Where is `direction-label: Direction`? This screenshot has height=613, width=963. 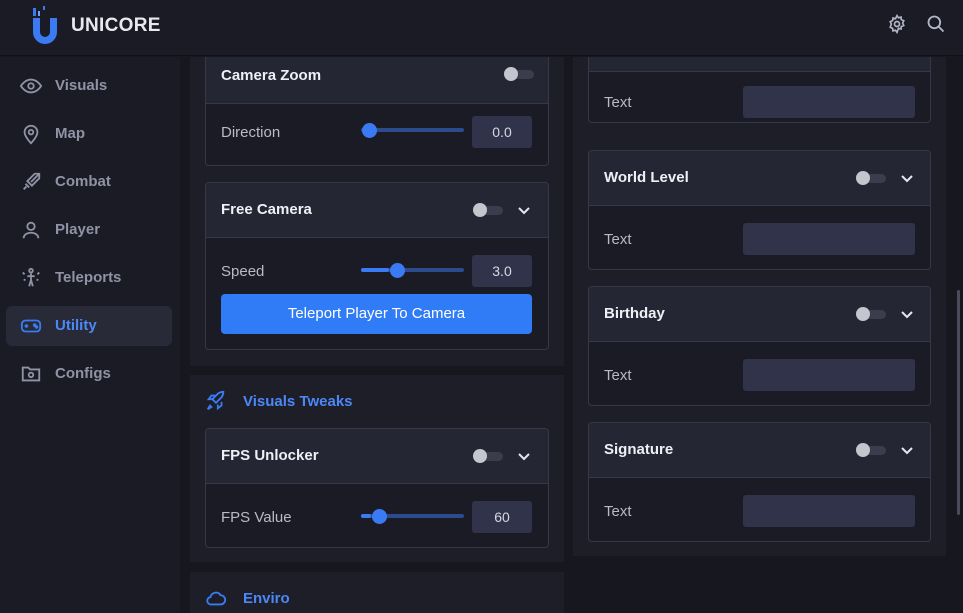 direction-label: Direction is located at coordinates (251, 132).